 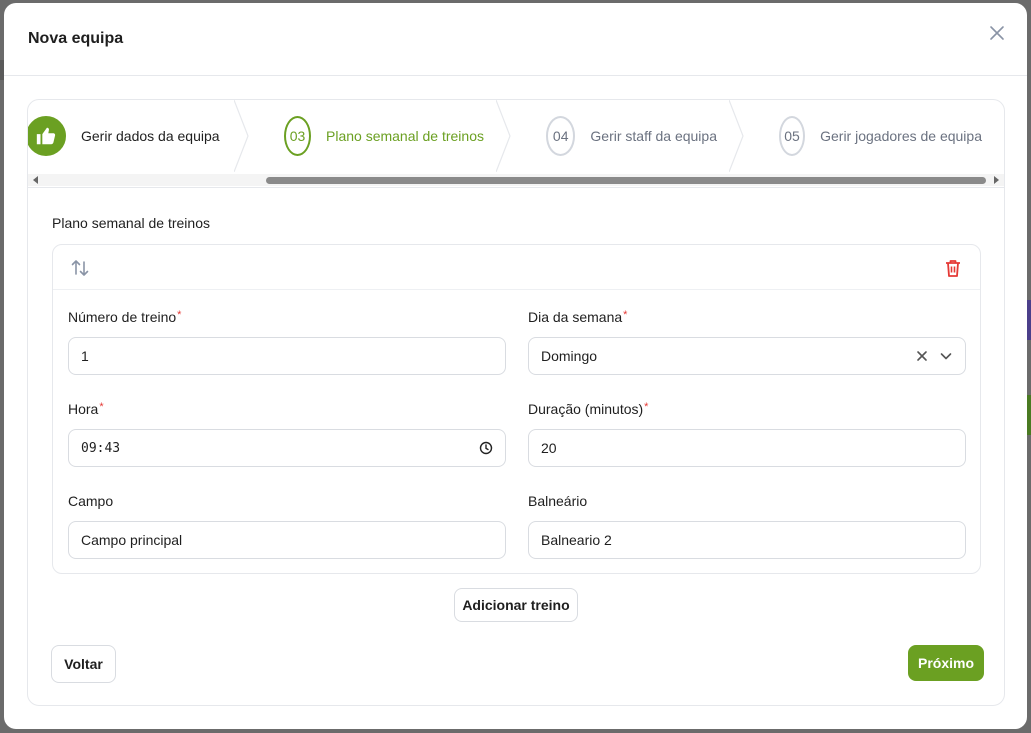 I want to click on input-value: 09:43, so click(x=101, y=448).